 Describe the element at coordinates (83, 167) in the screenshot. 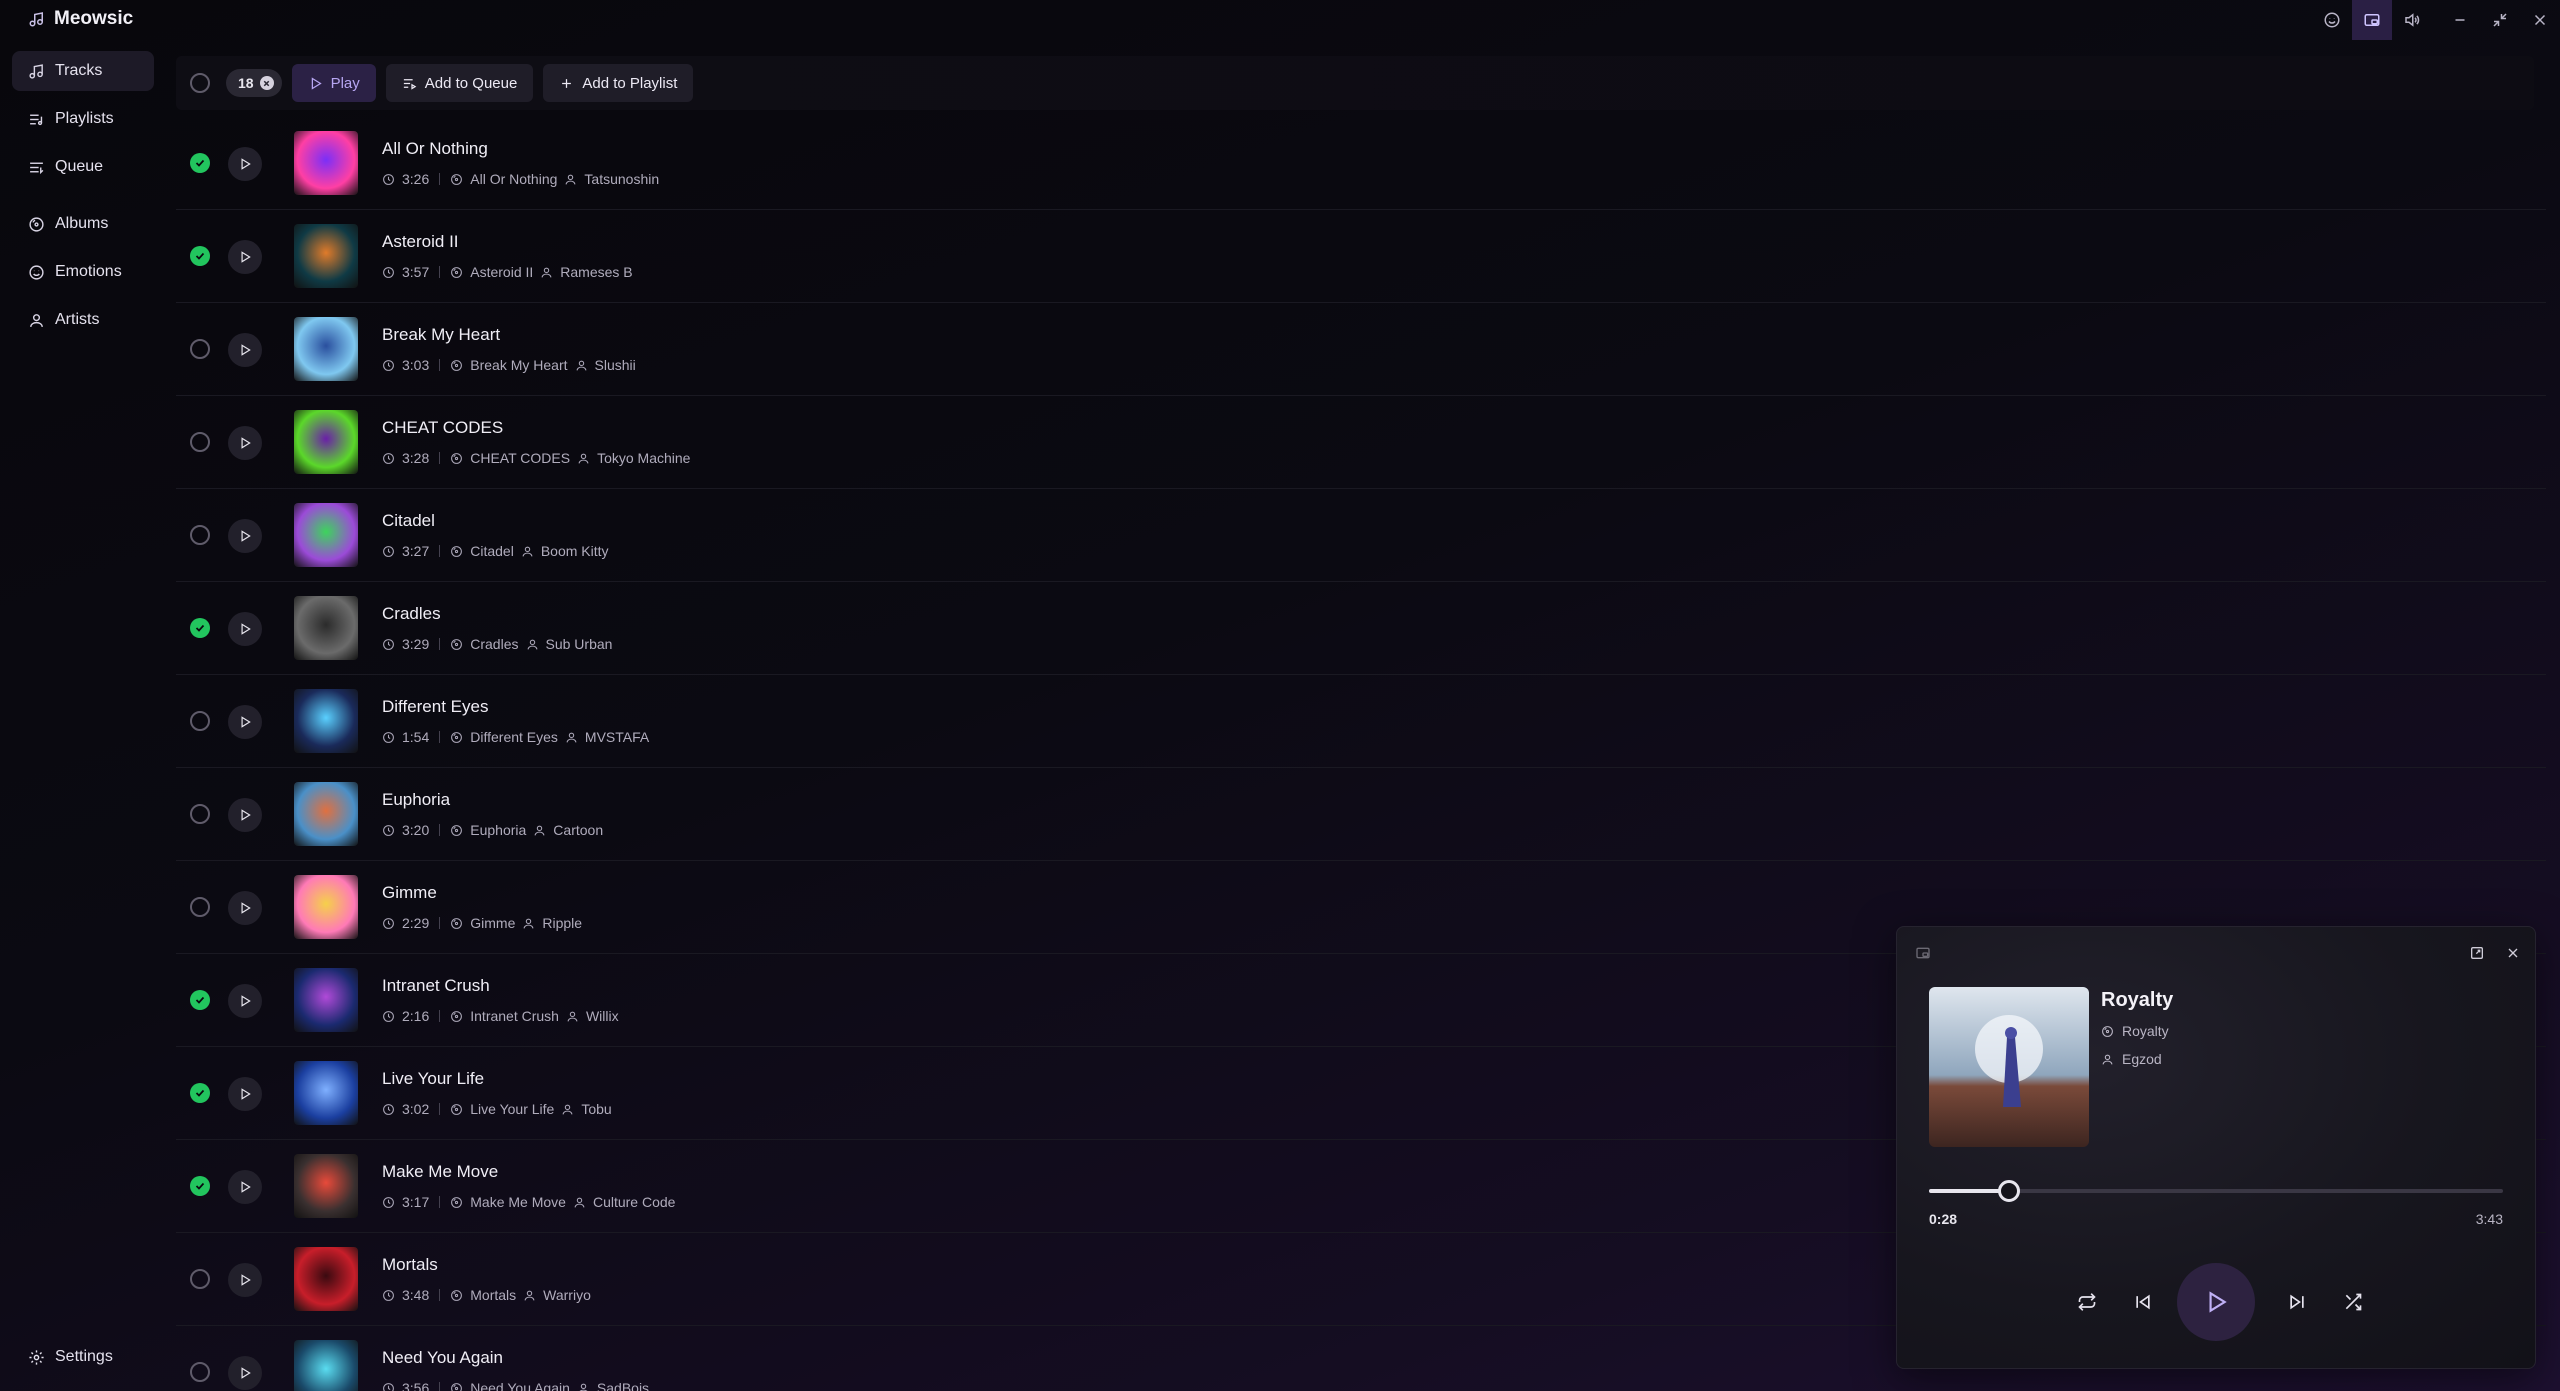

I see `sidebar-item-queue: Queue` at that location.